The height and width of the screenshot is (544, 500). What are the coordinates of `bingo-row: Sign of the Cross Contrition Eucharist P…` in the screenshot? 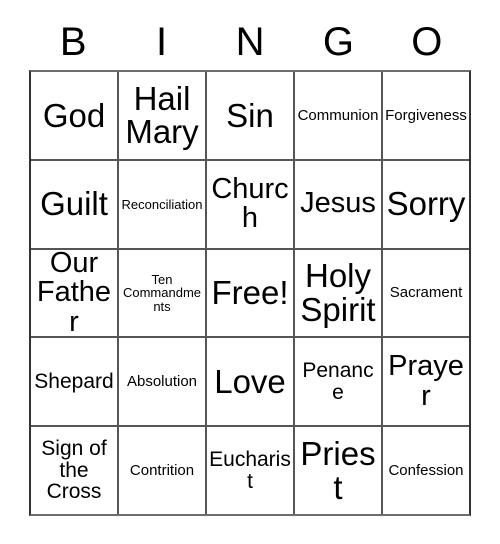 It's located at (250, 469).